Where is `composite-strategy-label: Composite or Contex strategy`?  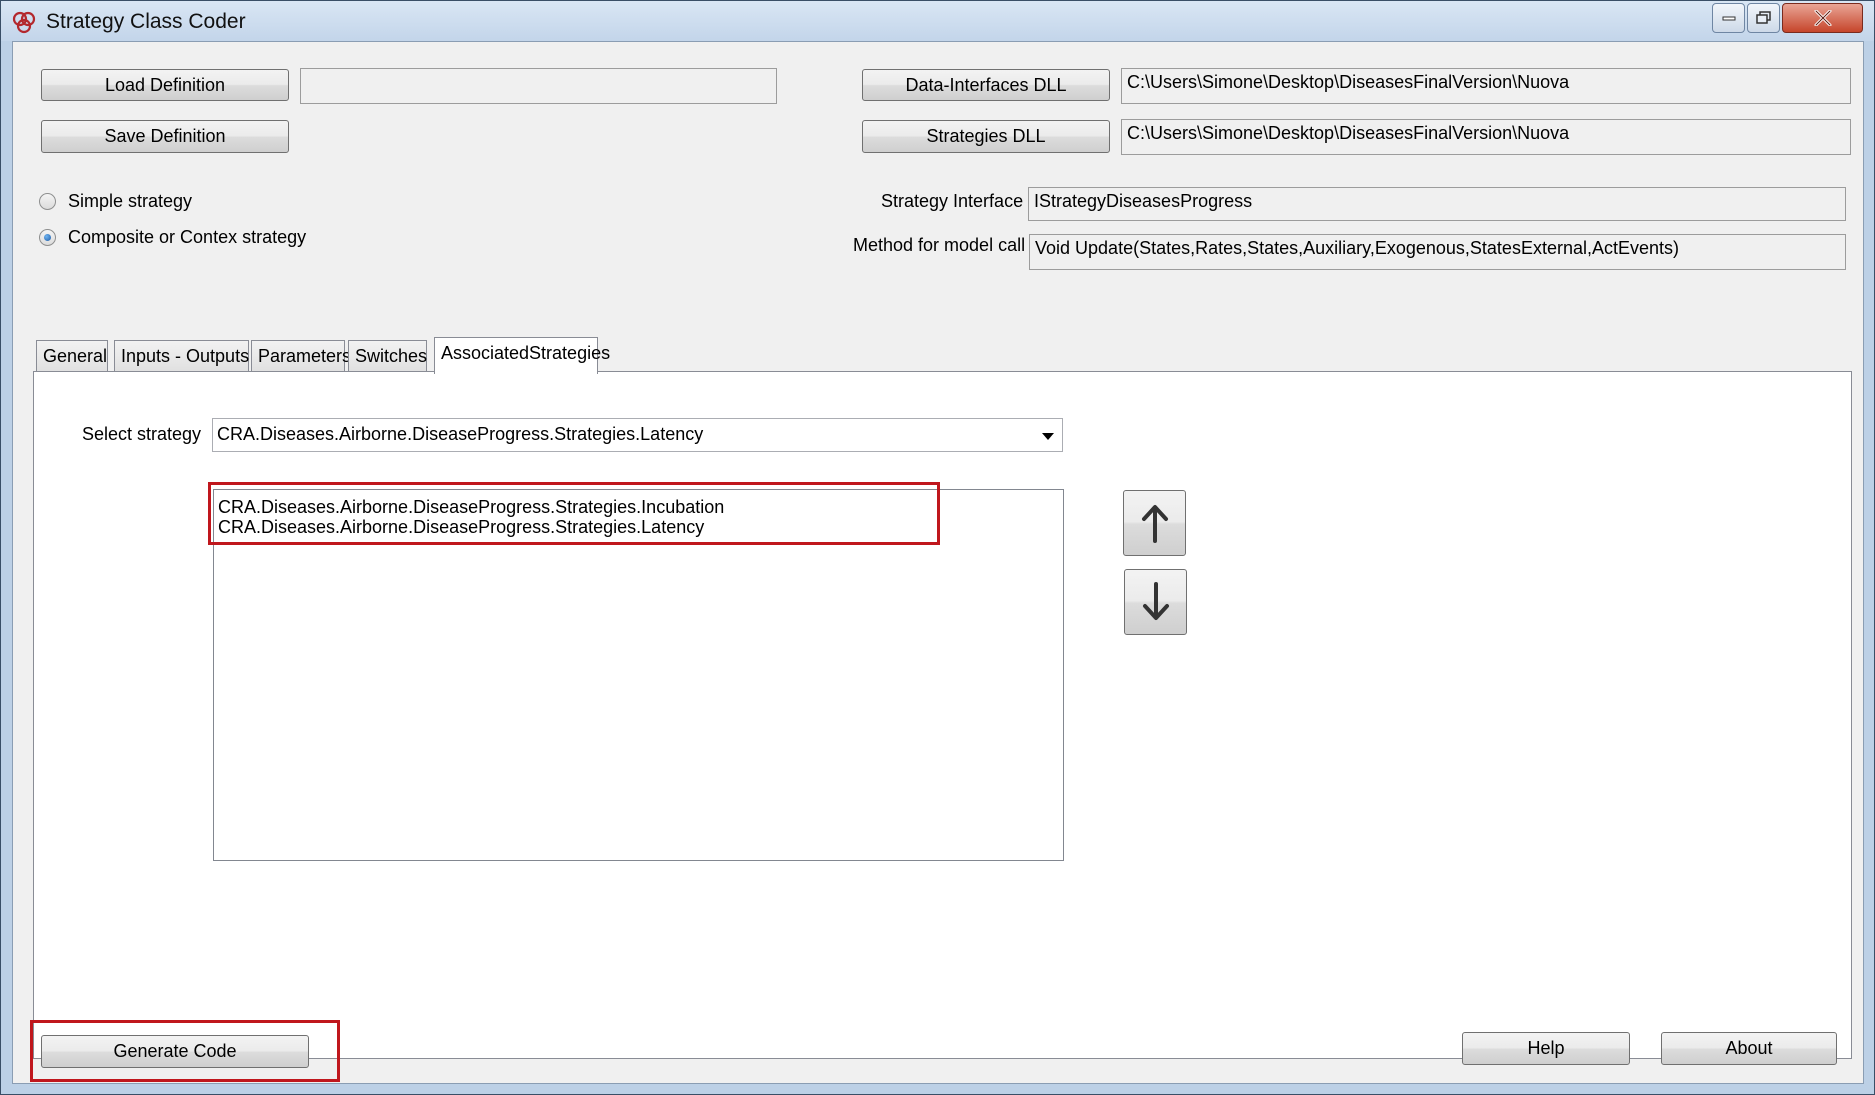
composite-strategy-label: Composite or Contex strategy is located at coordinates (187, 237).